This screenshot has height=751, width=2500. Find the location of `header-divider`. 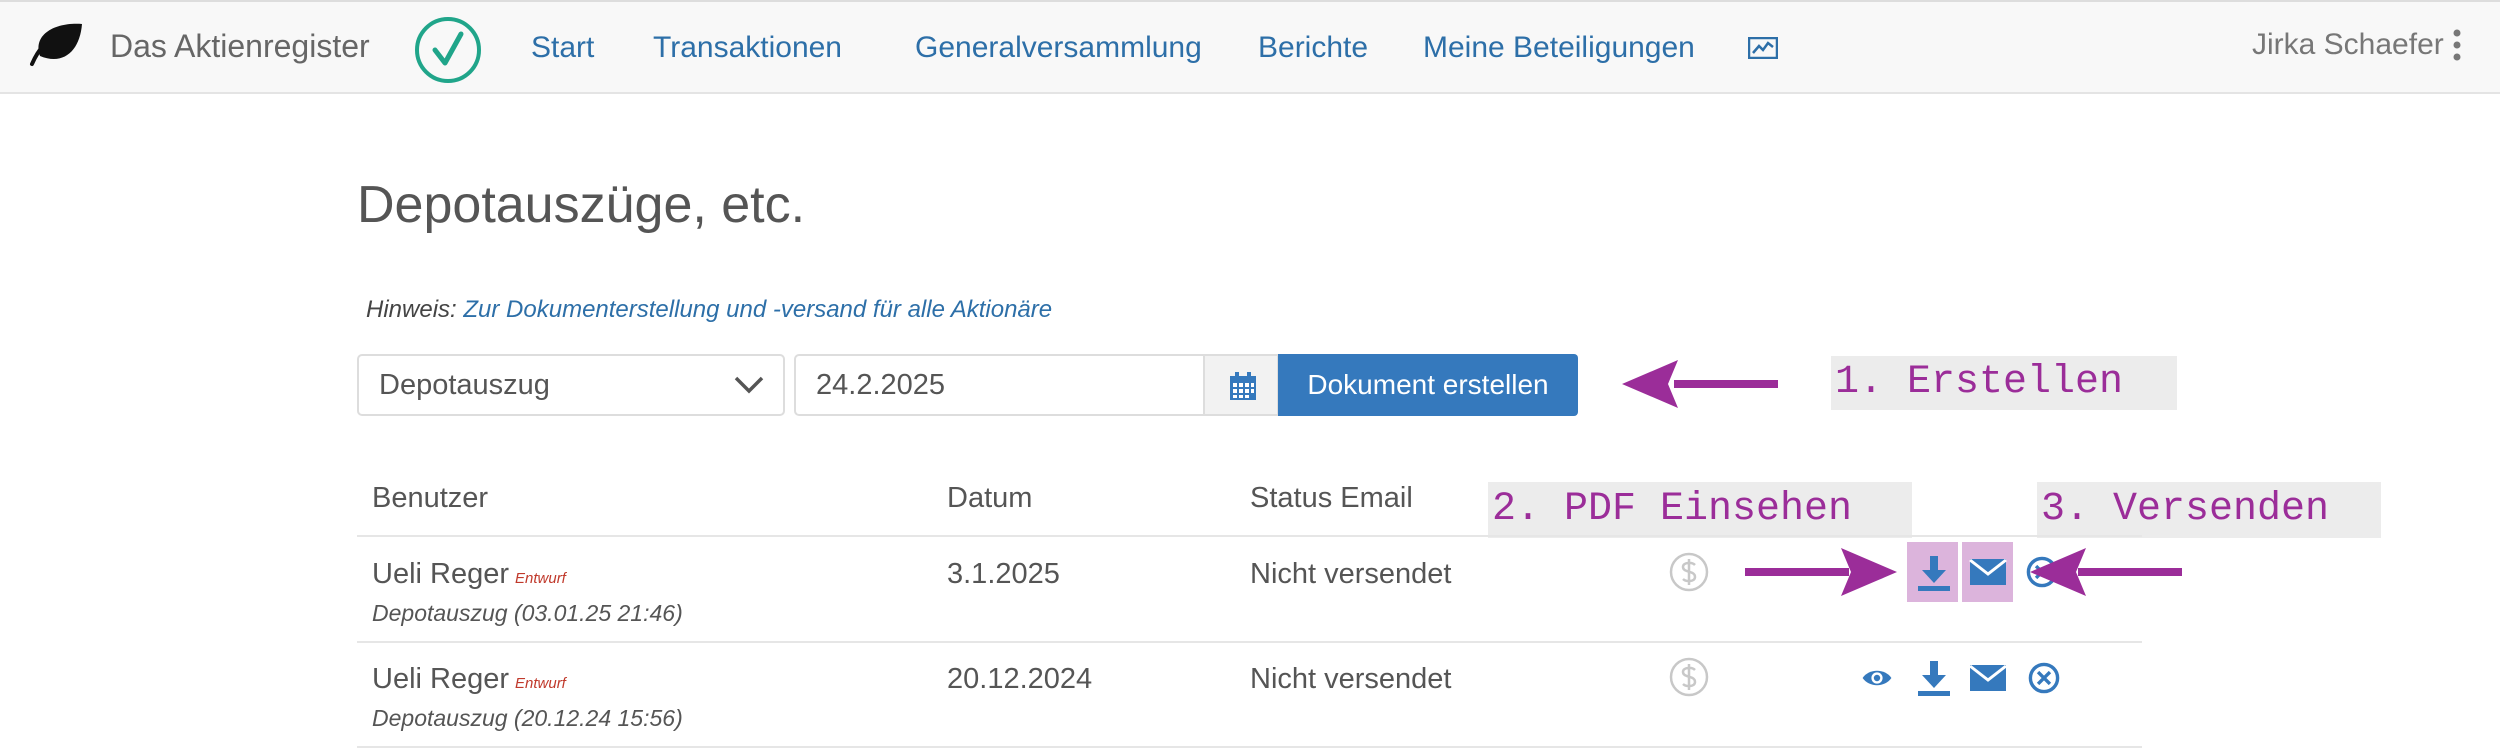

header-divider is located at coordinates (1249, 536).